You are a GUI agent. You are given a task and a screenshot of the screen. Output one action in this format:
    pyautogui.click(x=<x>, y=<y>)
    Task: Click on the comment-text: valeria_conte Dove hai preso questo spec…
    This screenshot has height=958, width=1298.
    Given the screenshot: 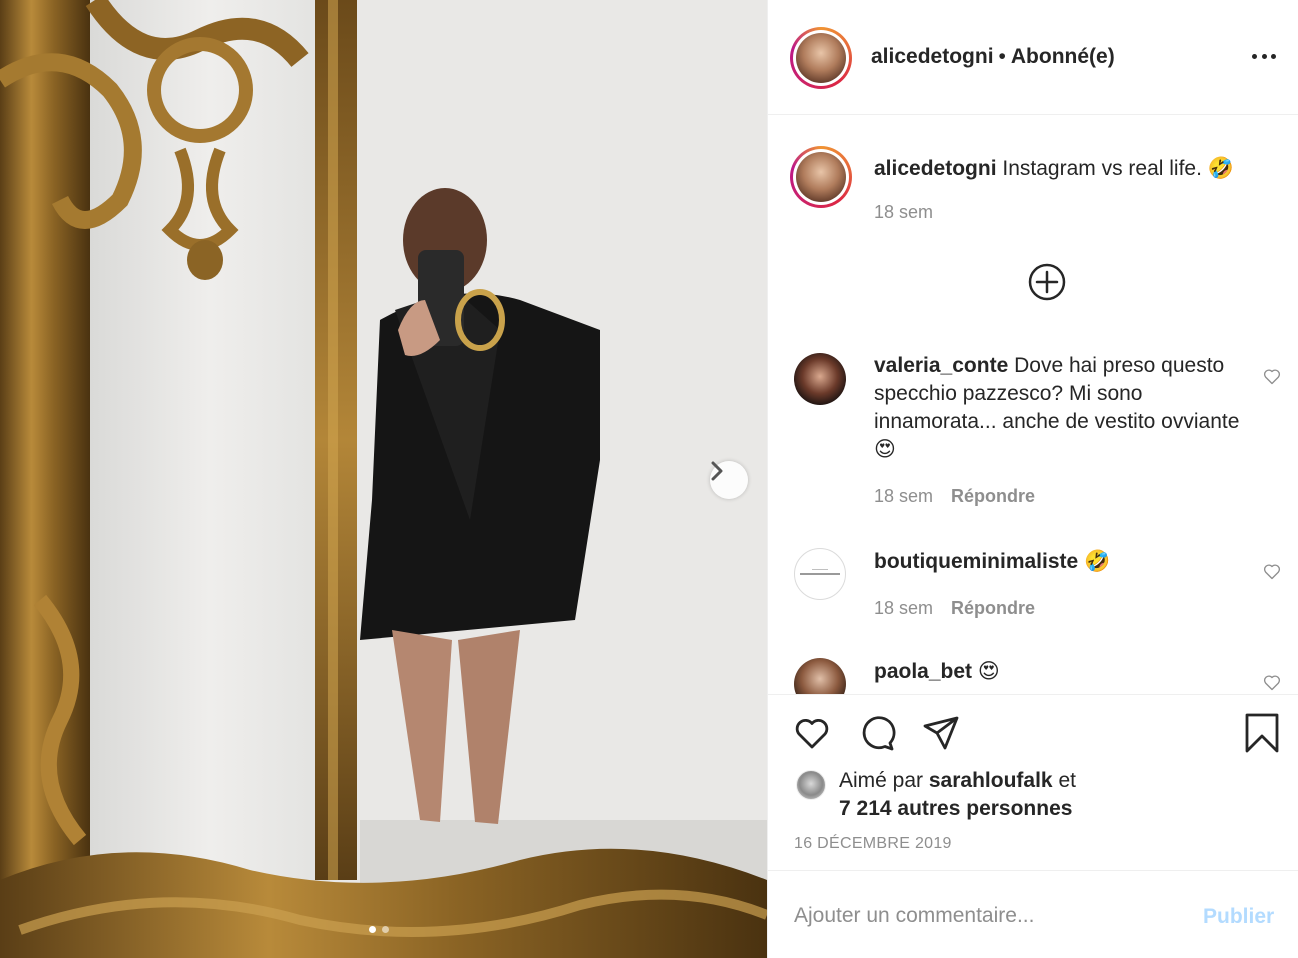 What is the action you would take?
    pyautogui.click(x=1059, y=408)
    